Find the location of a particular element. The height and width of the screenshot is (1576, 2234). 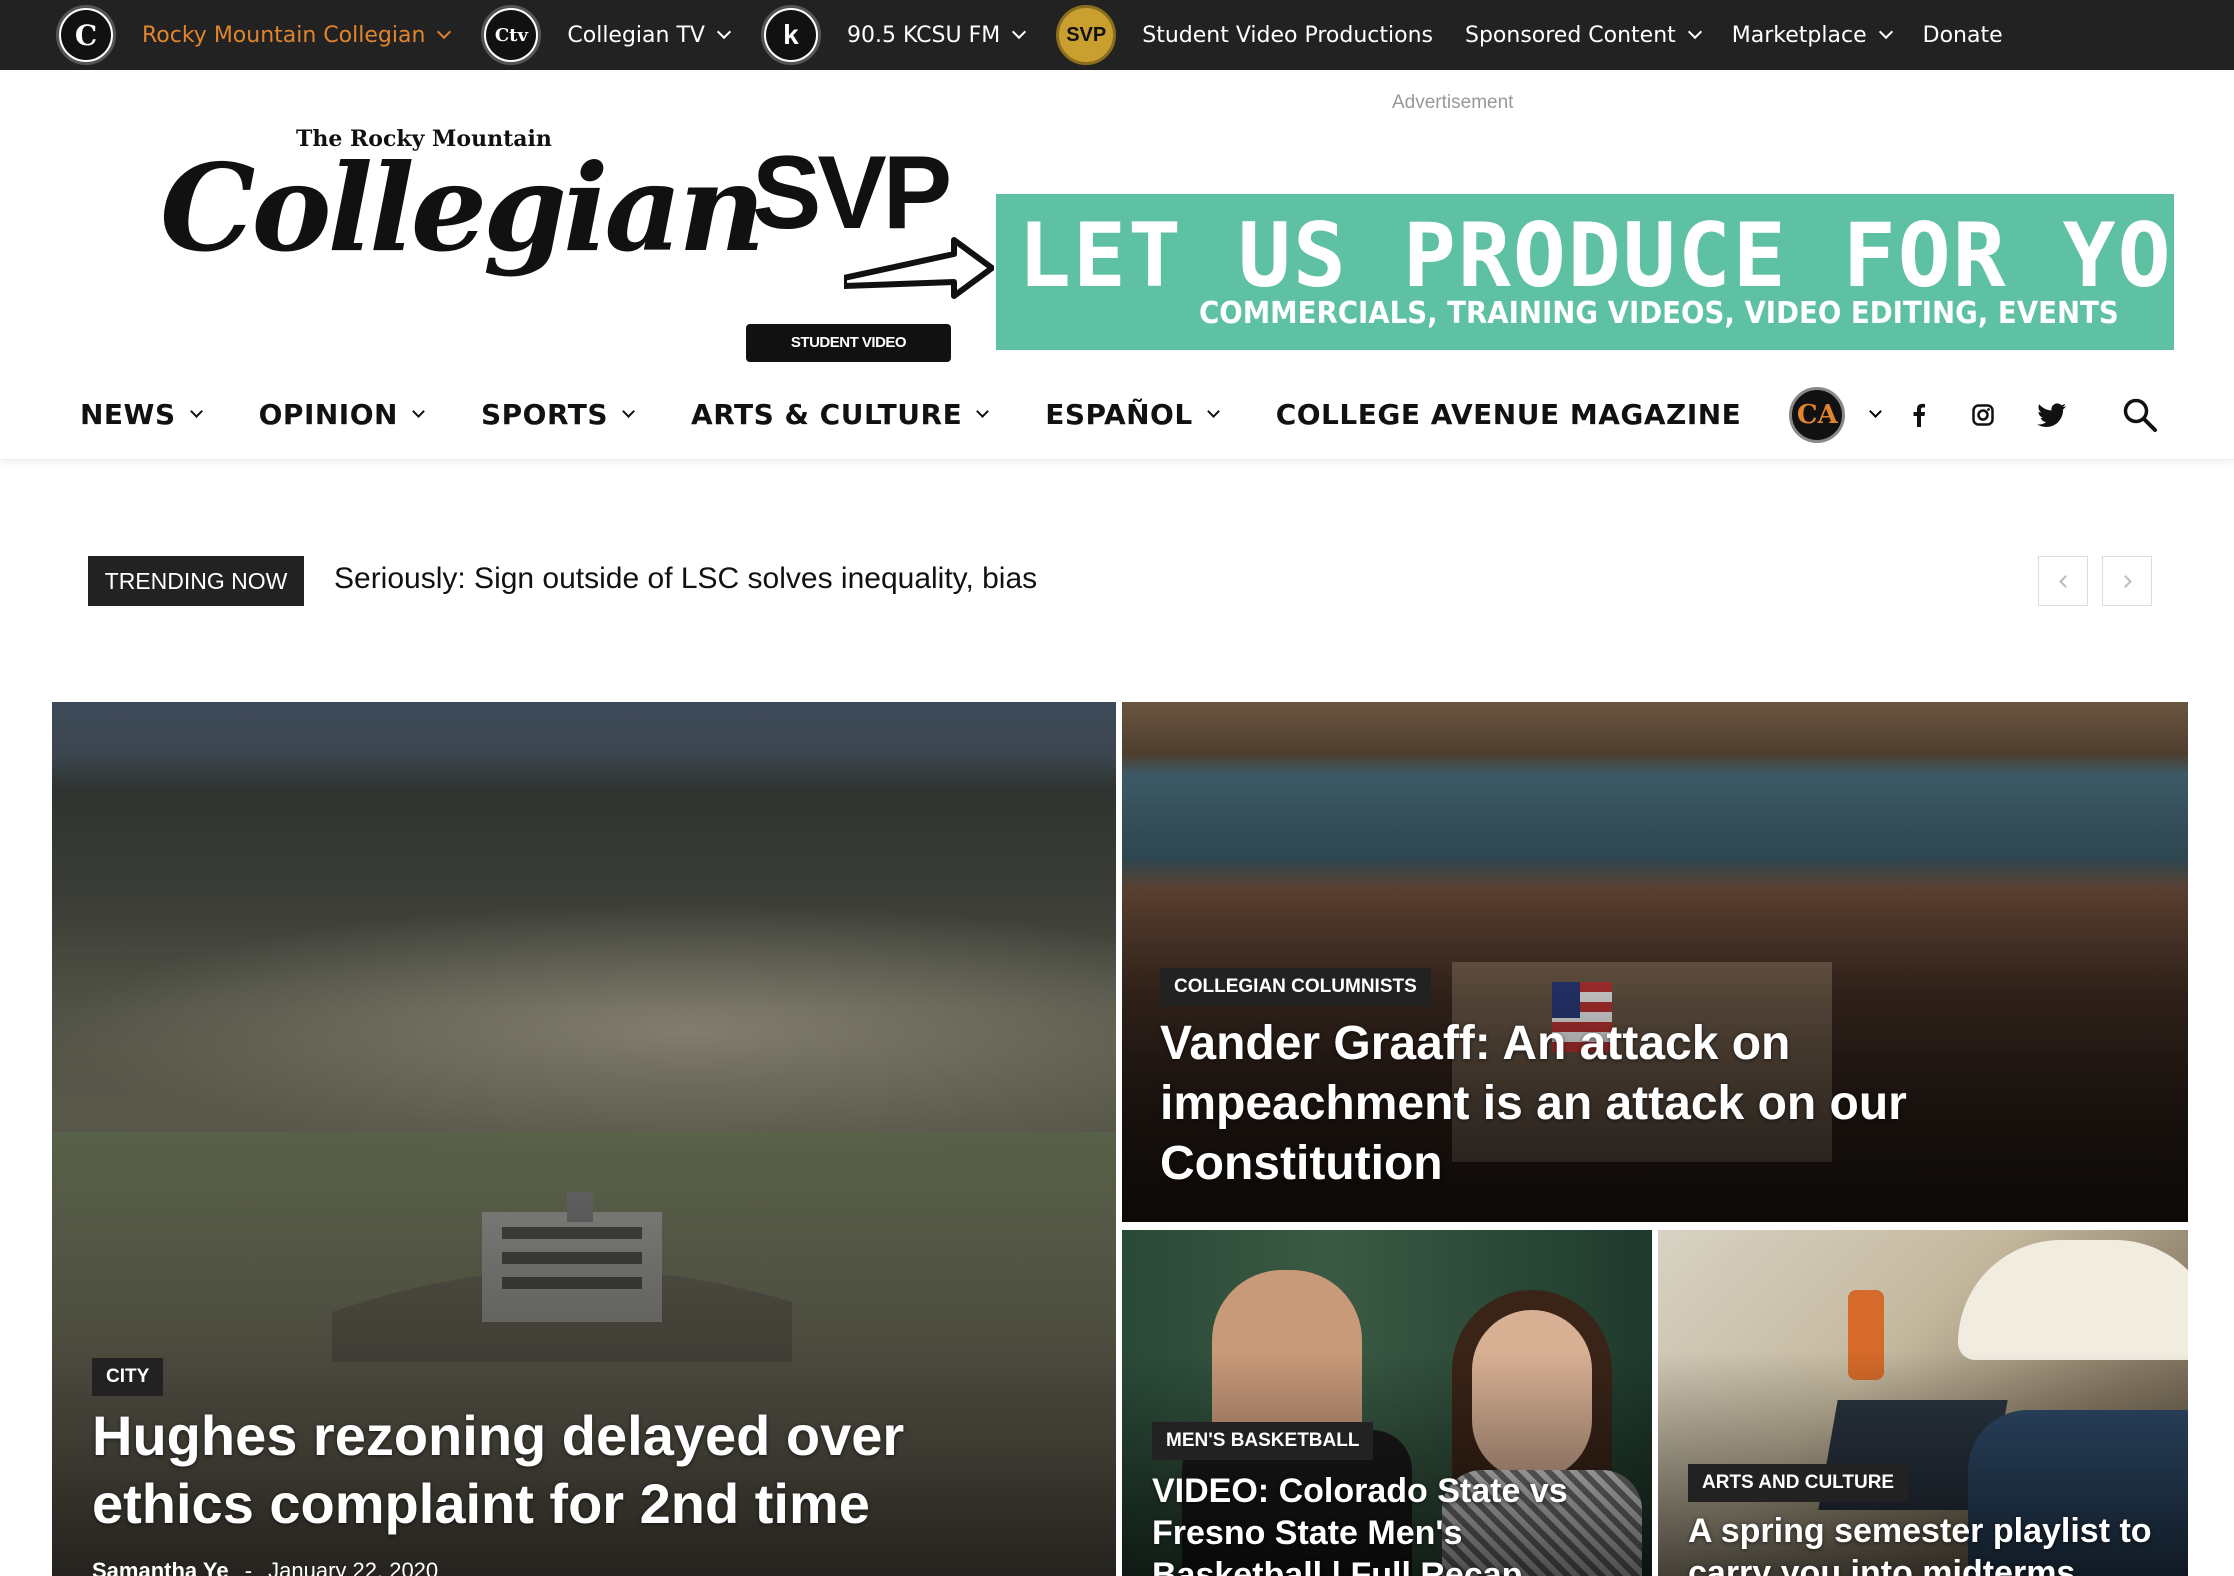

photo-cap is located at coordinates (2073, 1300).